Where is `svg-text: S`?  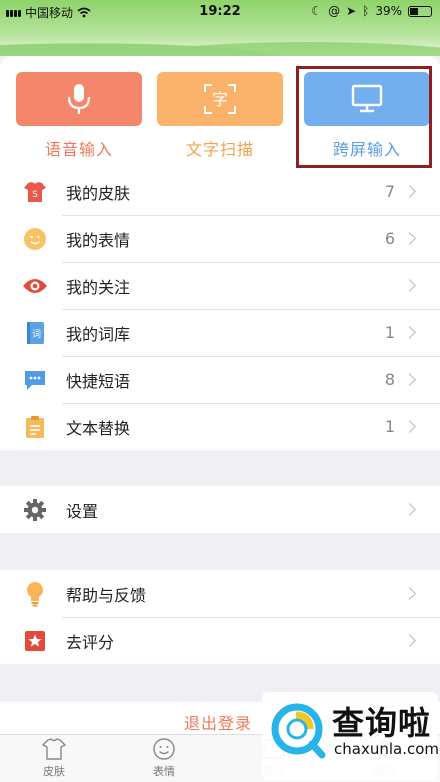
svg-text: S is located at coordinates (35, 195).